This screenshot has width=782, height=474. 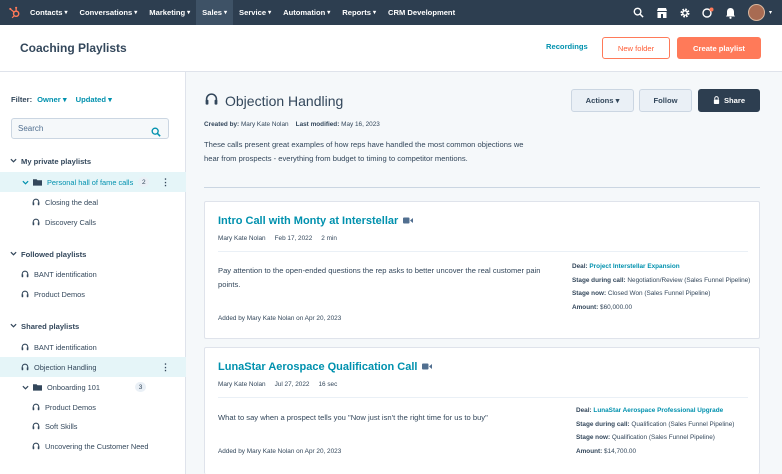 What do you see at coordinates (634, 266) in the screenshot?
I see `deal-link: Project Interstellar Expansion` at bounding box center [634, 266].